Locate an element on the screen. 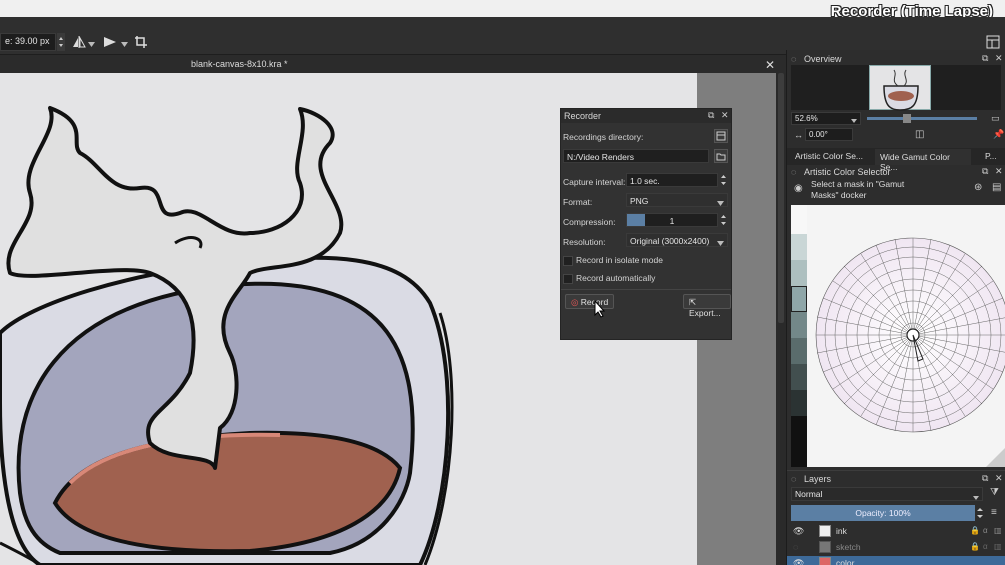 The height and width of the screenshot is (565, 1005). brush-size-field: e: 39.00 px is located at coordinates (28, 42).